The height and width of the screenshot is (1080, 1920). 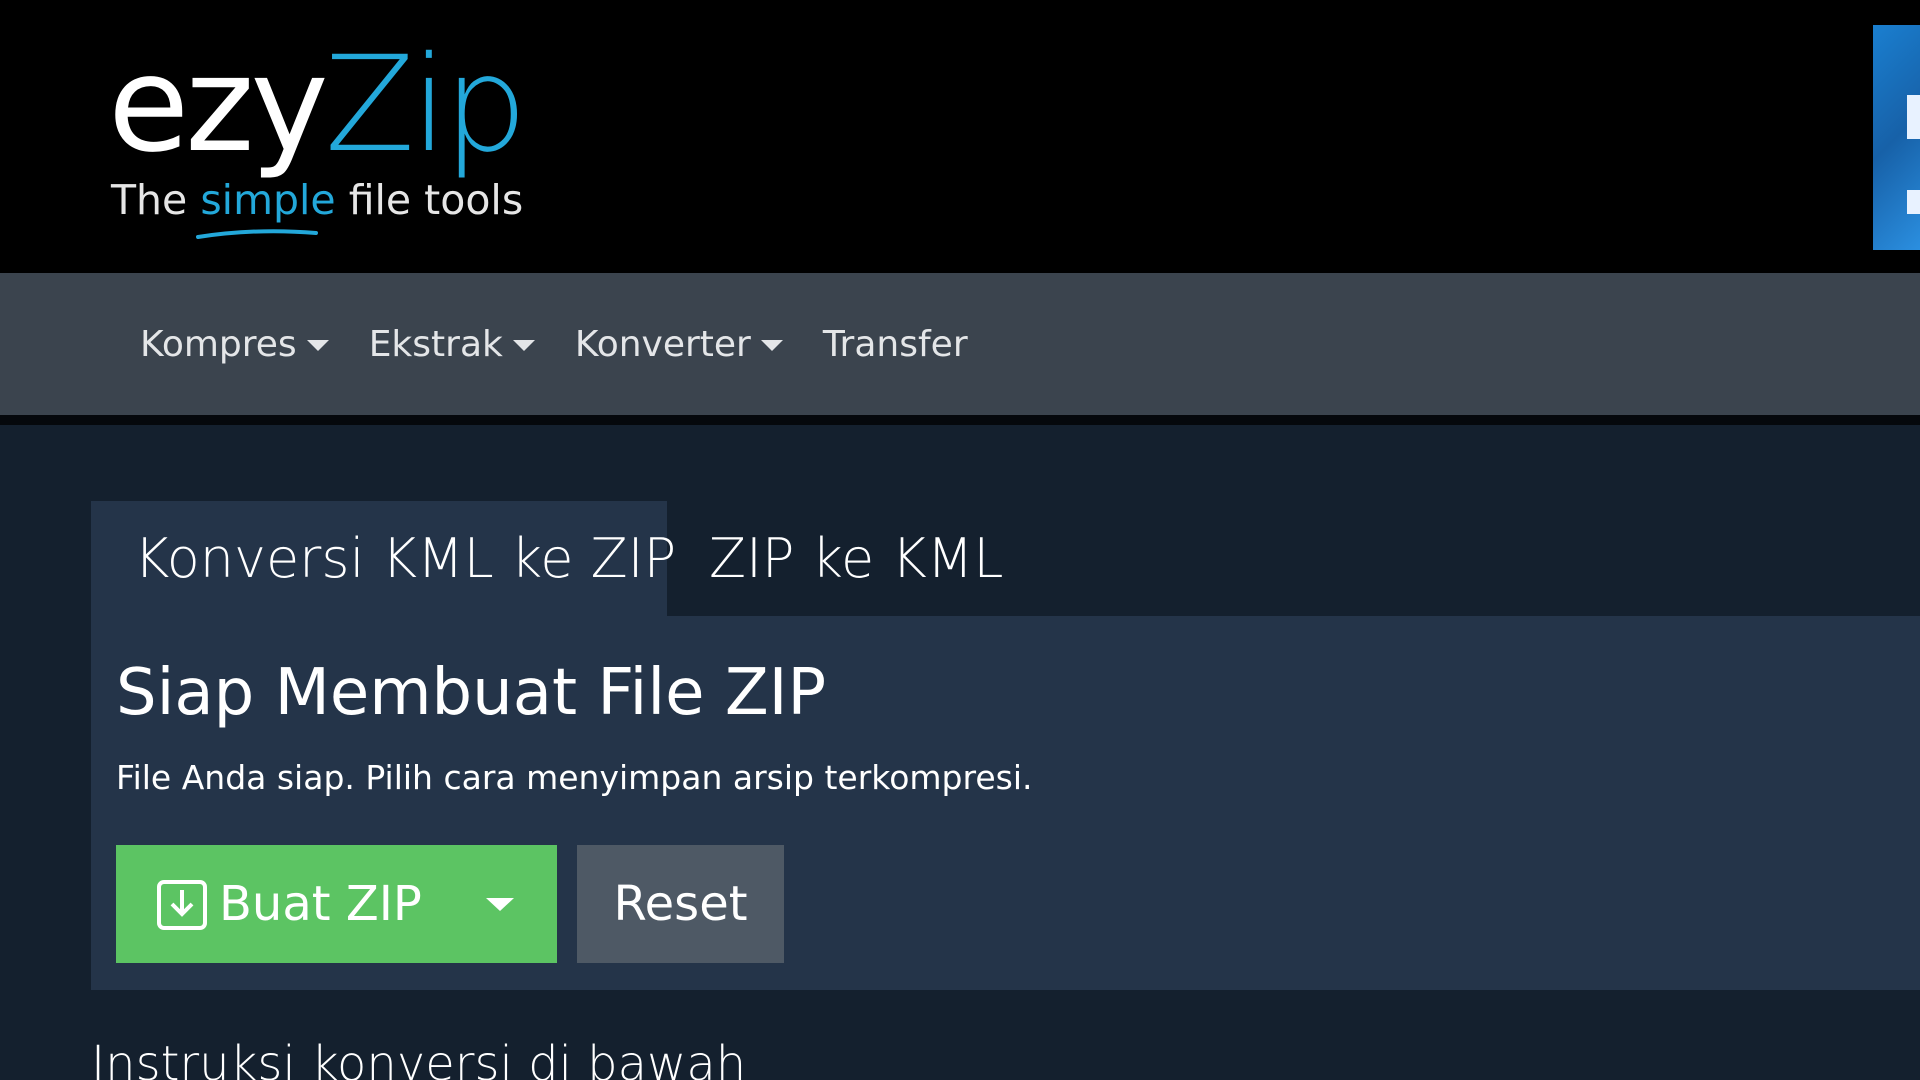 What do you see at coordinates (426, 105) in the screenshot?
I see `logo-word-zip: Zip` at bounding box center [426, 105].